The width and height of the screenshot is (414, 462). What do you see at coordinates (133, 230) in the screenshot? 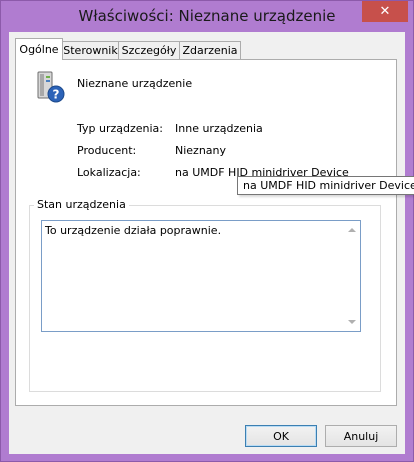
I see `device-status-text: To urządzenie działa poprawnie.` at bounding box center [133, 230].